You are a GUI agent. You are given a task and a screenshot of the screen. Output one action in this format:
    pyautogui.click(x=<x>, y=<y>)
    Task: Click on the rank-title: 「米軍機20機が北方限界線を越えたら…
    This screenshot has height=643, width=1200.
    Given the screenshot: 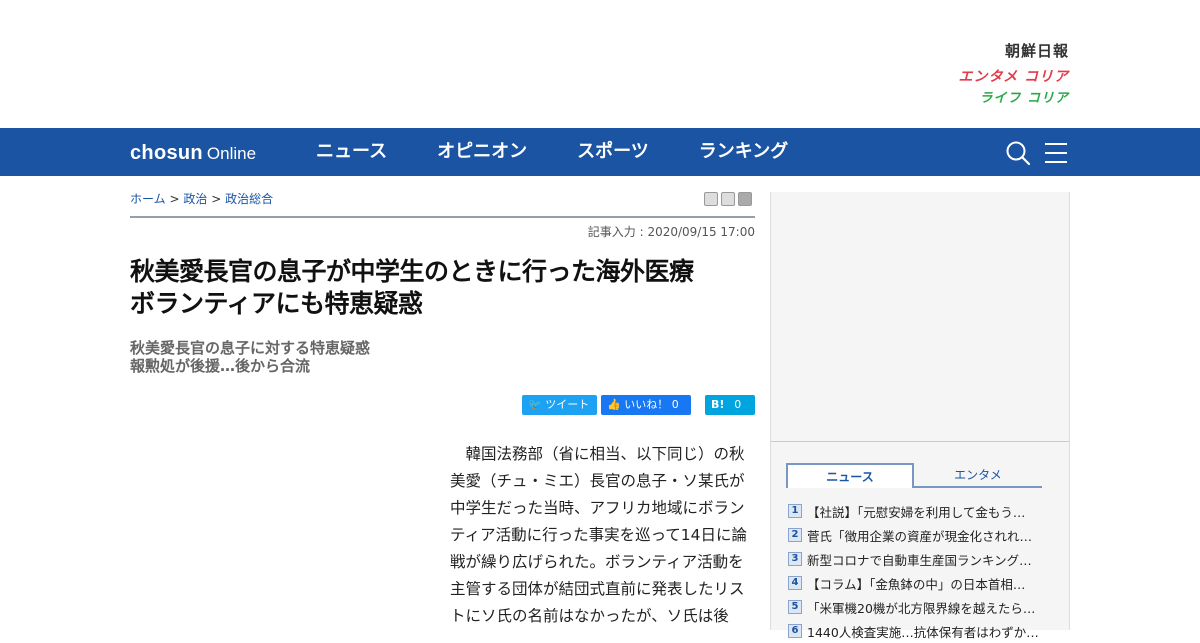 What is the action you would take?
    pyautogui.click(x=921, y=608)
    